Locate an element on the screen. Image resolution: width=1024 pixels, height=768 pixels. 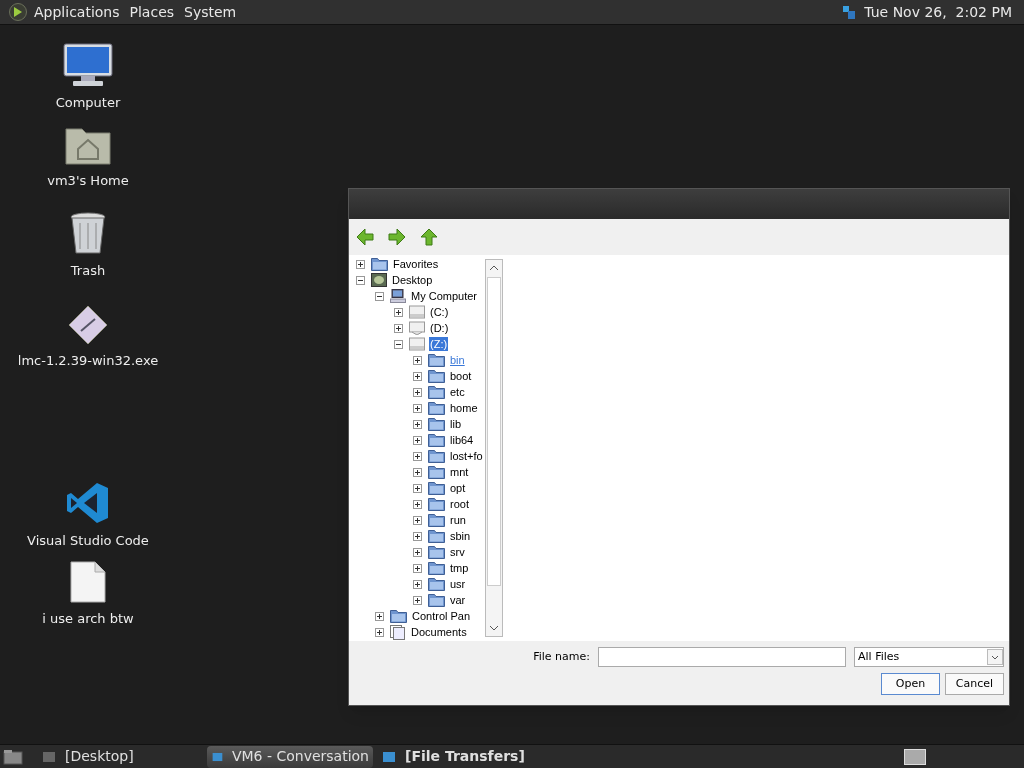
tree-item: Favorites is located at coordinates (416, 264).